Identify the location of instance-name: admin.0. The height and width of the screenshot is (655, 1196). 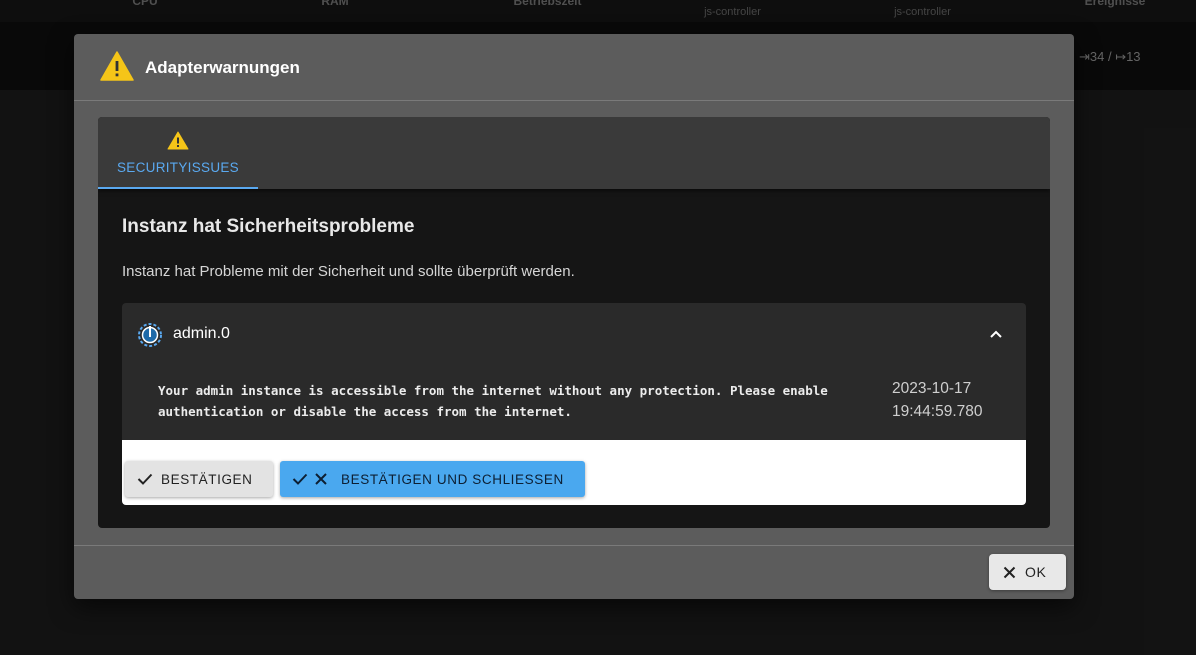
(201, 333).